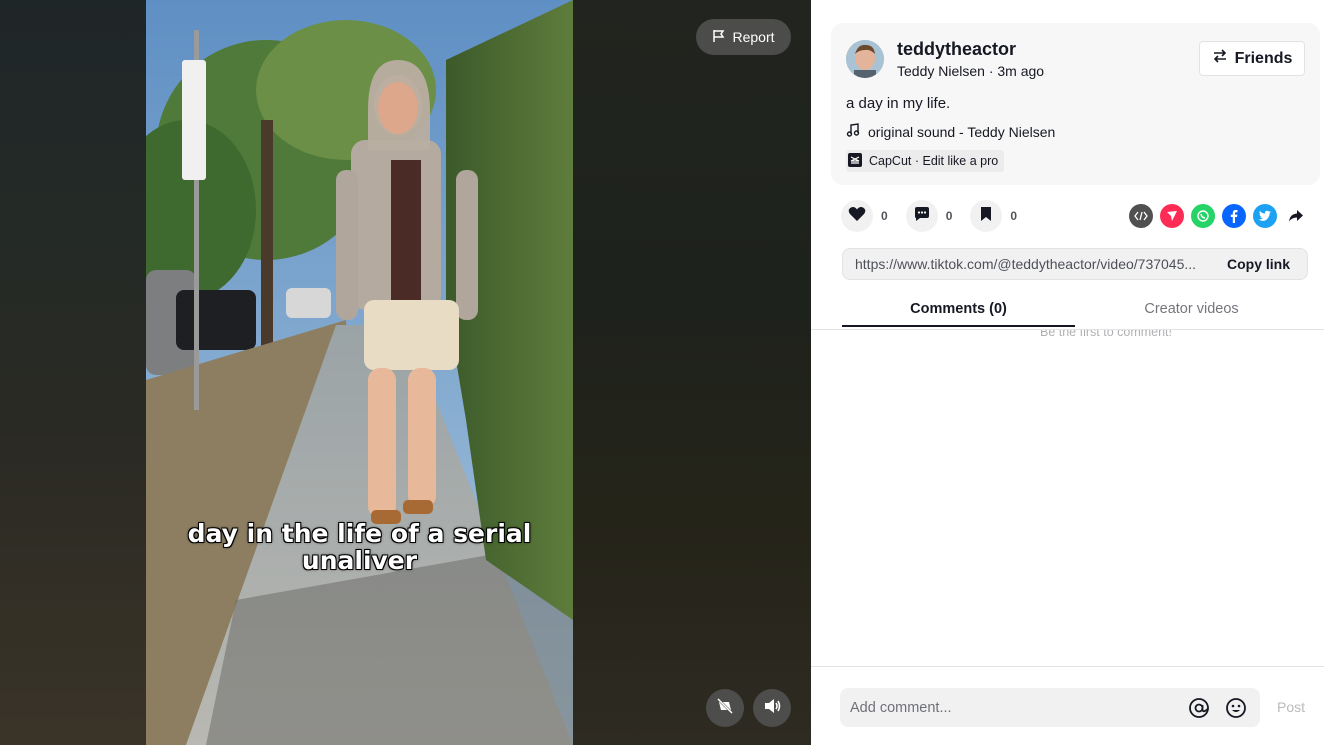 The width and height of the screenshot is (1324, 745). Describe the element at coordinates (1013, 707) in the screenshot. I see `comment-input` at that location.